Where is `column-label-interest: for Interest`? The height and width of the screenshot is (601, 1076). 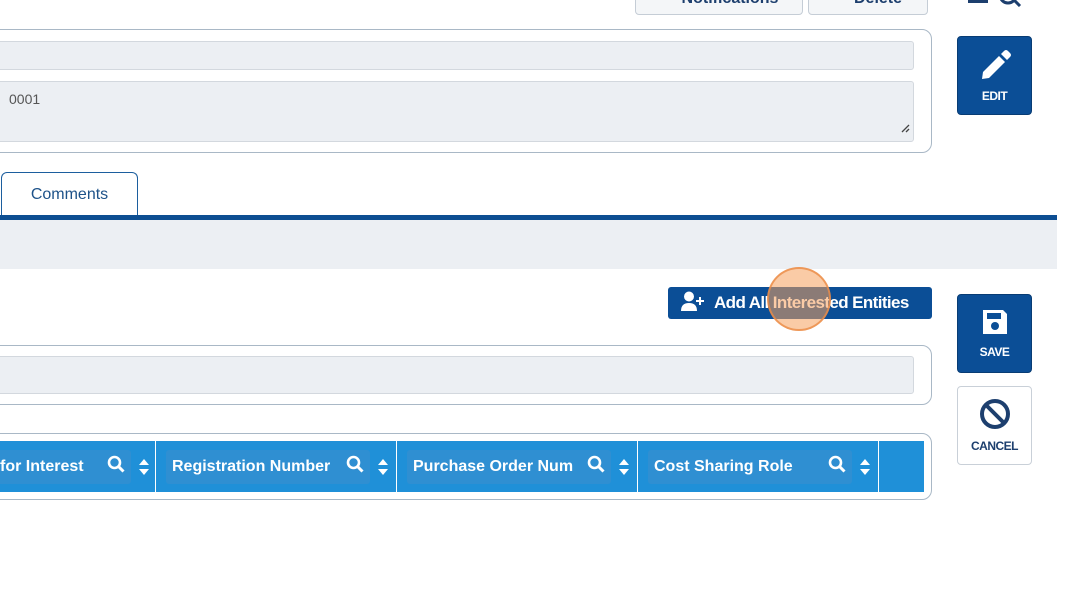
column-label-interest: for Interest is located at coordinates (42, 466).